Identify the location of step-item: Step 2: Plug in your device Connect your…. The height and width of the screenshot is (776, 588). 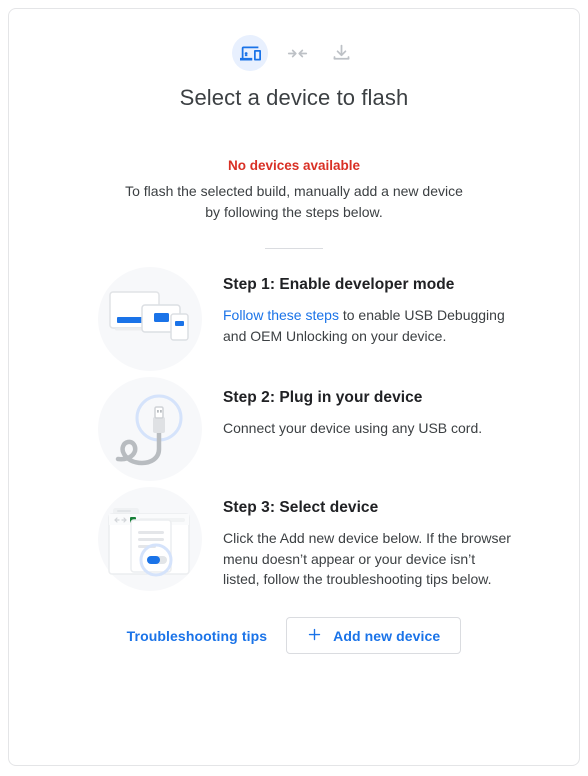
(294, 429).